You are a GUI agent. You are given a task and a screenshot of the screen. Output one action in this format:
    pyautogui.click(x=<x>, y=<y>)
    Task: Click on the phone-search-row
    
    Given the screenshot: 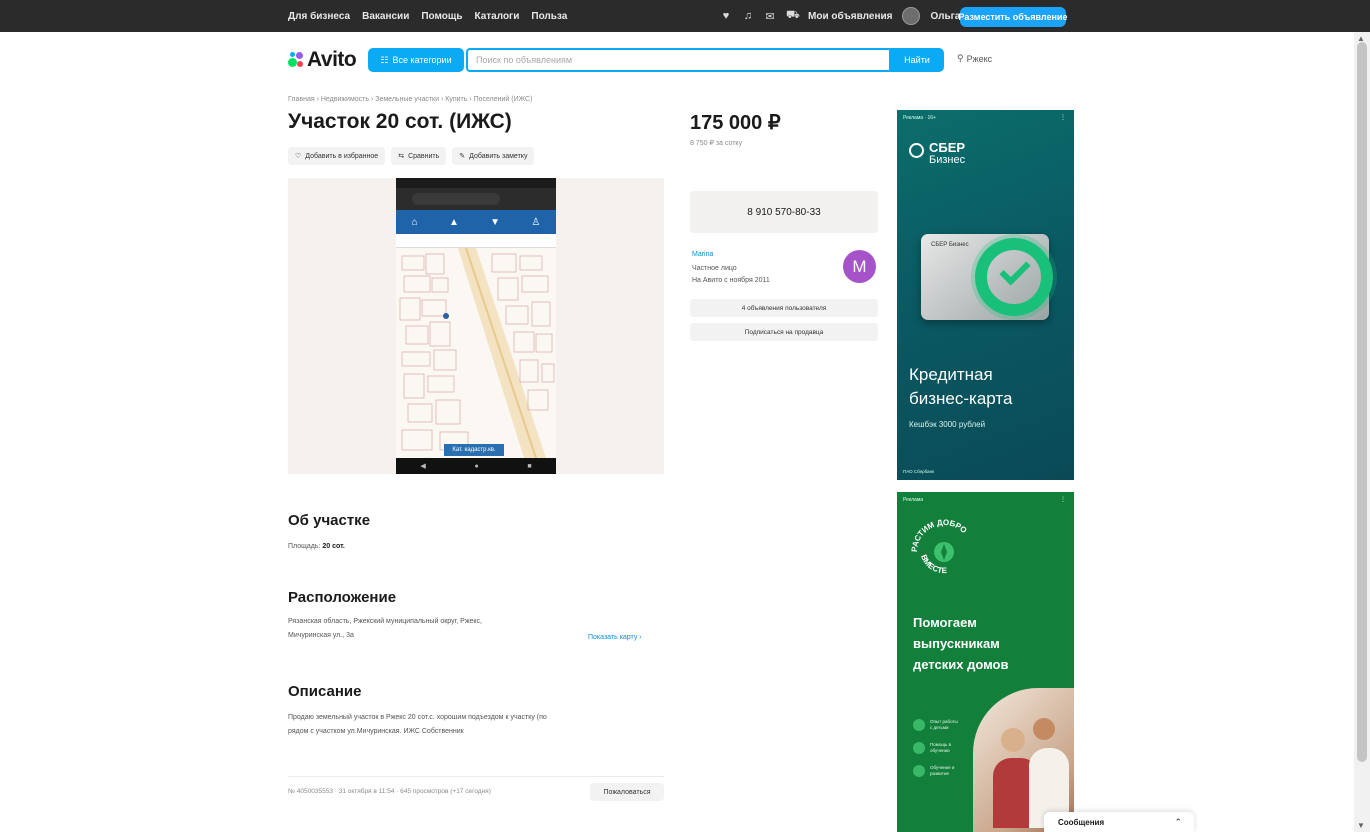 What is the action you would take?
    pyautogui.click(x=476, y=241)
    